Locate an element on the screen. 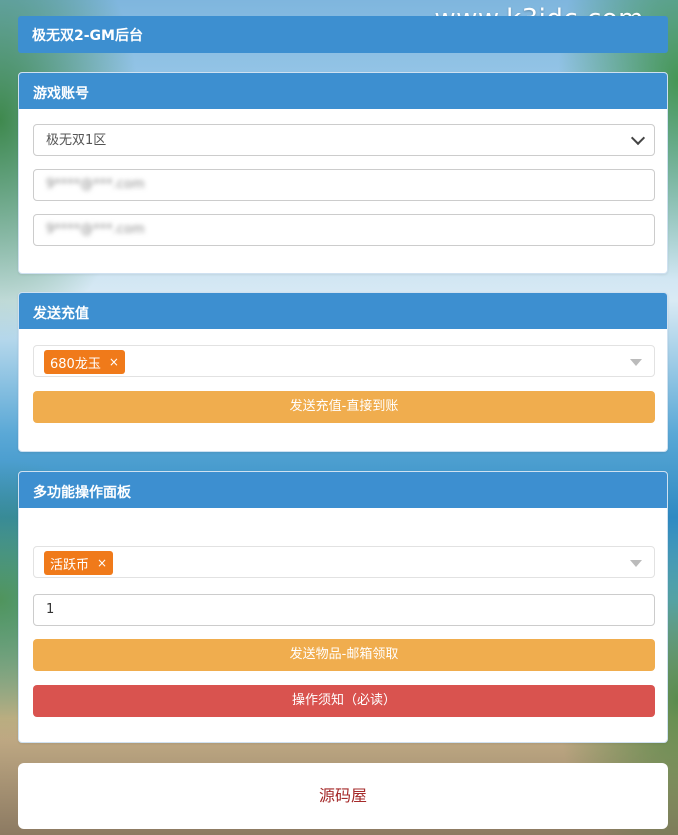 This screenshot has height=835, width=678. password-input: 9****@***.com is located at coordinates (344, 230).